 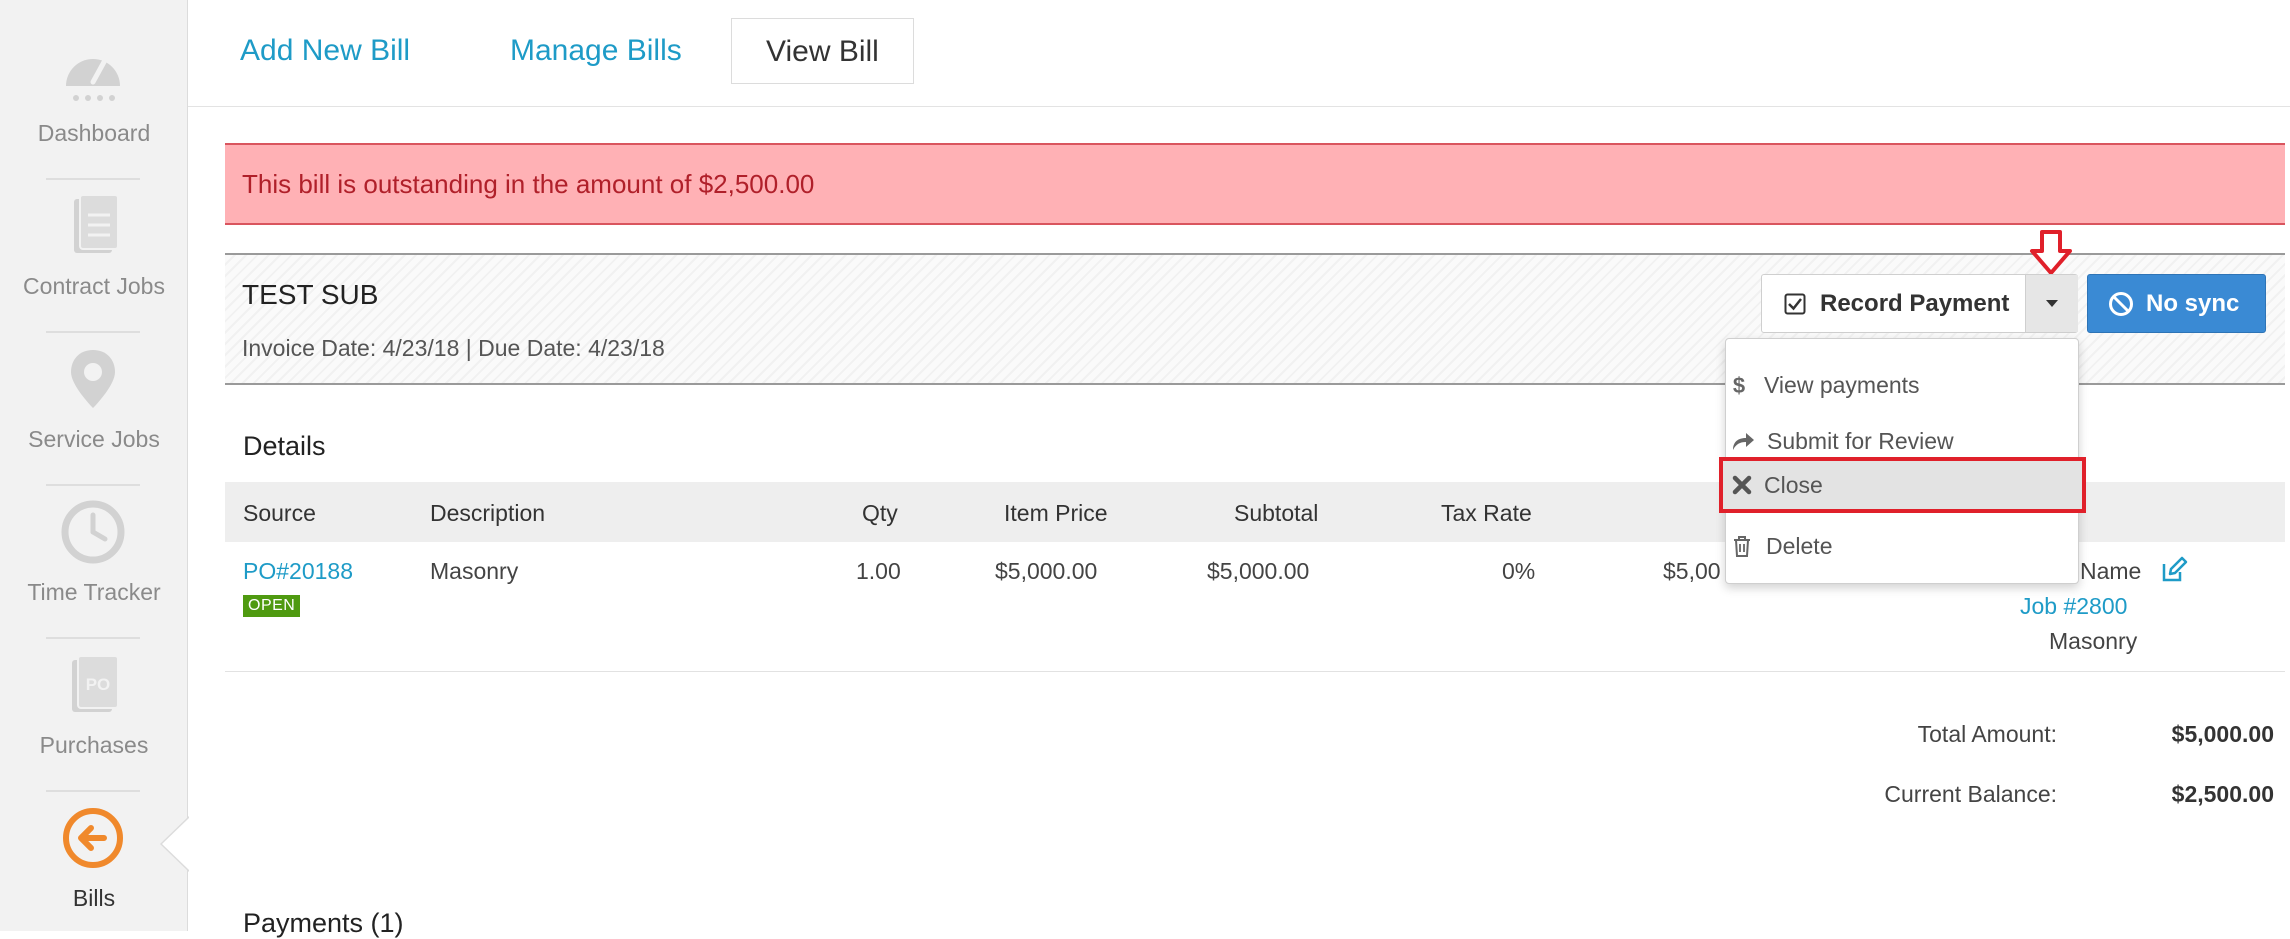 I want to click on menu-item-view-payments: $ View payments, so click(x=1902, y=385).